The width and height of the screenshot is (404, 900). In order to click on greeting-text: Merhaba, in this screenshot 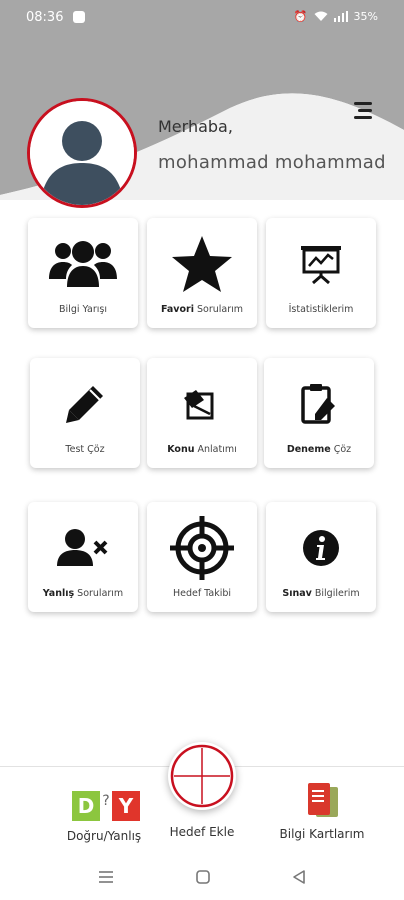, I will do `click(195, 126)`.